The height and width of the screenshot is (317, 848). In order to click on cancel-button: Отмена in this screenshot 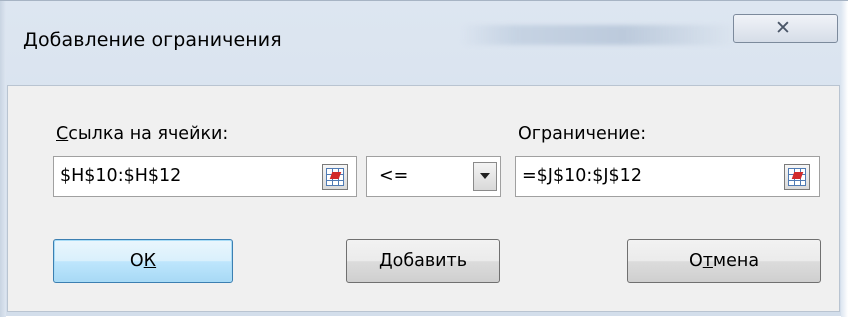, I will do `click(724, 261)`.